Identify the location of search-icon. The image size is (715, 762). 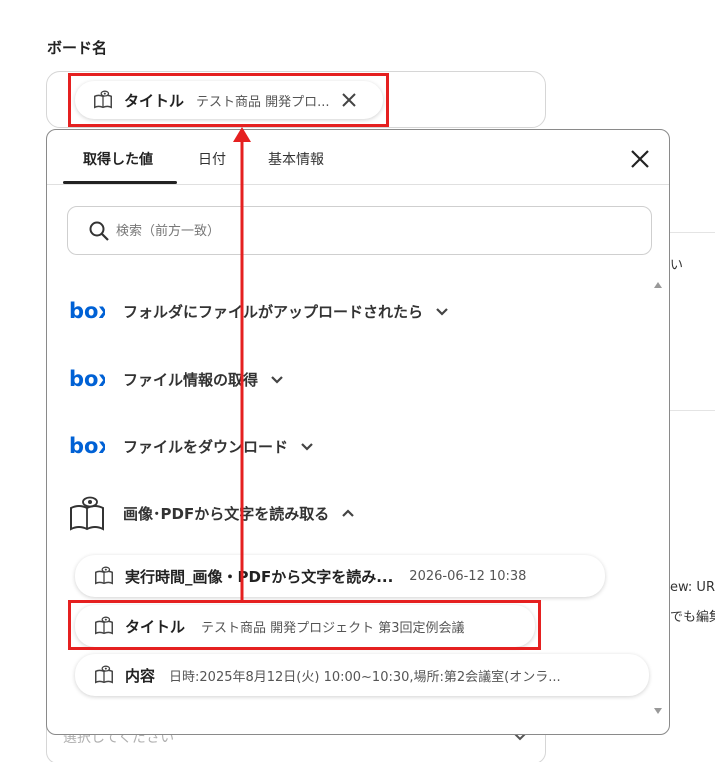
(99, 231).